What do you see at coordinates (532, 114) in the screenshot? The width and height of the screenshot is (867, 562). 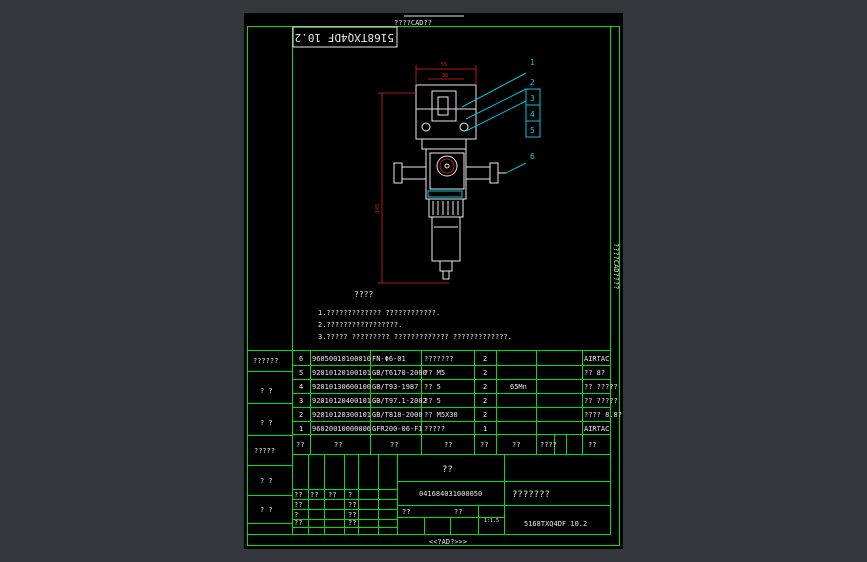 I see `balloon-4: 4` at bounding box center [532, 114].